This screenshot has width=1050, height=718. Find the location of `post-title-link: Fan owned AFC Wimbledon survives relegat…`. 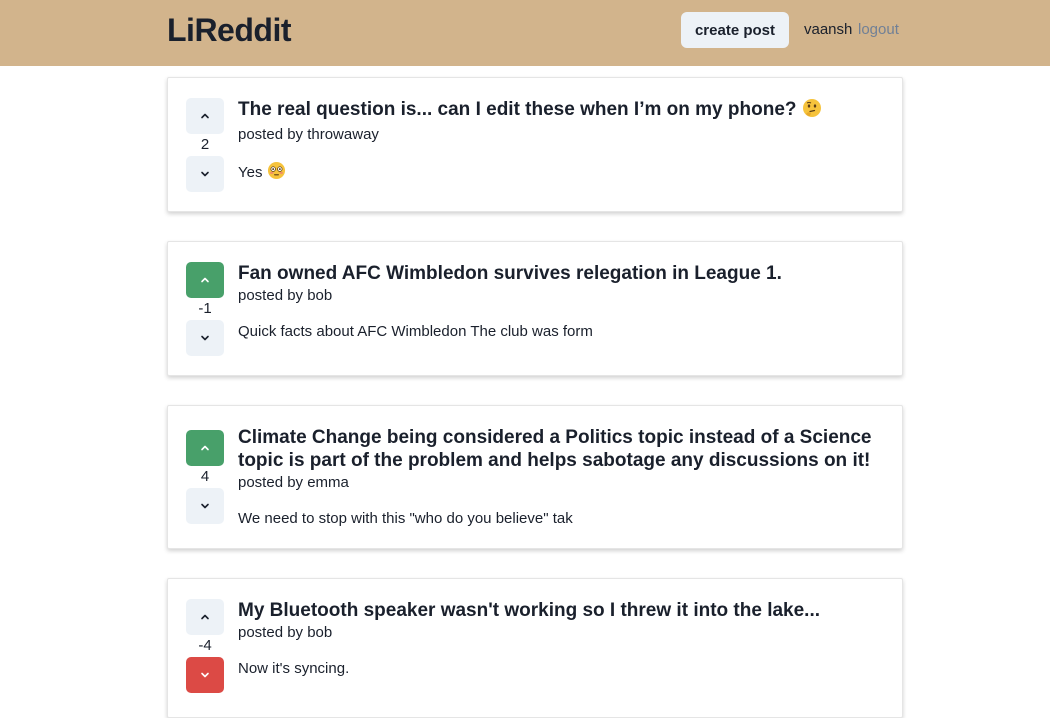

post-title-link: Fan owned AFC Wimbledon survives relegat… is located at coordinates (561, 273).